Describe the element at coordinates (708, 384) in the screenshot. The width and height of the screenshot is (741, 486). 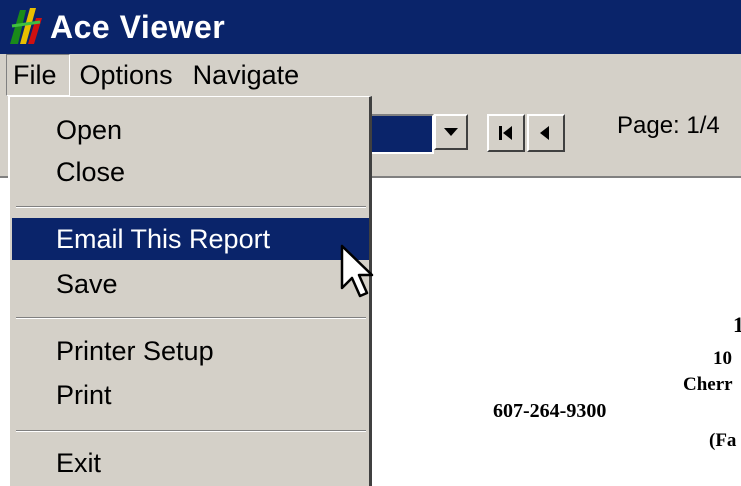
I see `report-text-line: Cherr` at that location.